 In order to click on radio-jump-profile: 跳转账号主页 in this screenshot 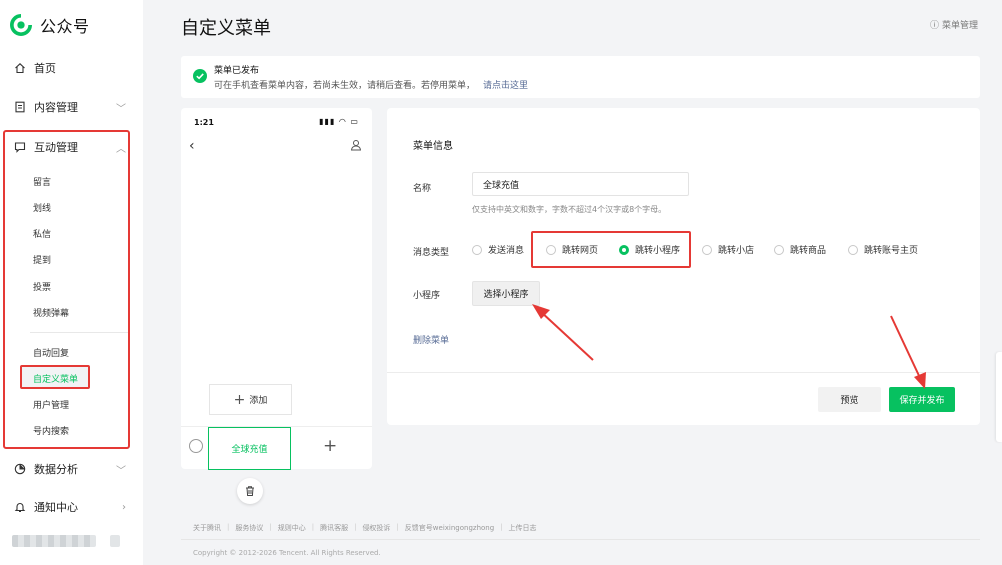, I will do `click(883, 249)`.